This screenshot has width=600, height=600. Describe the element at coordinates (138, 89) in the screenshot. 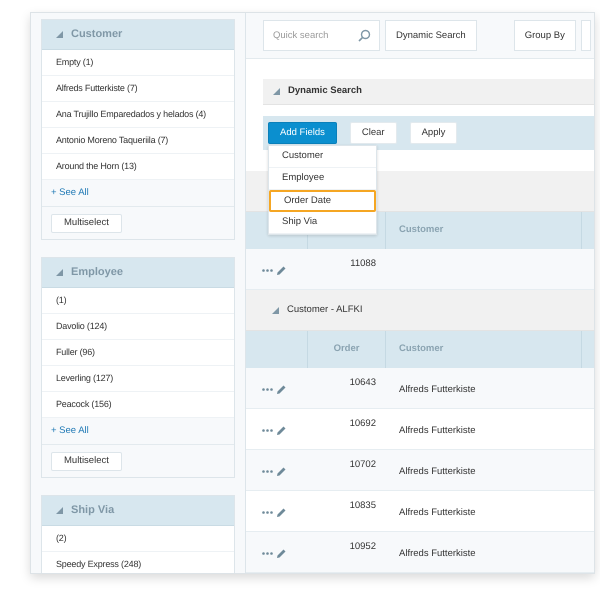

I see `facet-item: Alfreds Futterkiste (7)` at that location.